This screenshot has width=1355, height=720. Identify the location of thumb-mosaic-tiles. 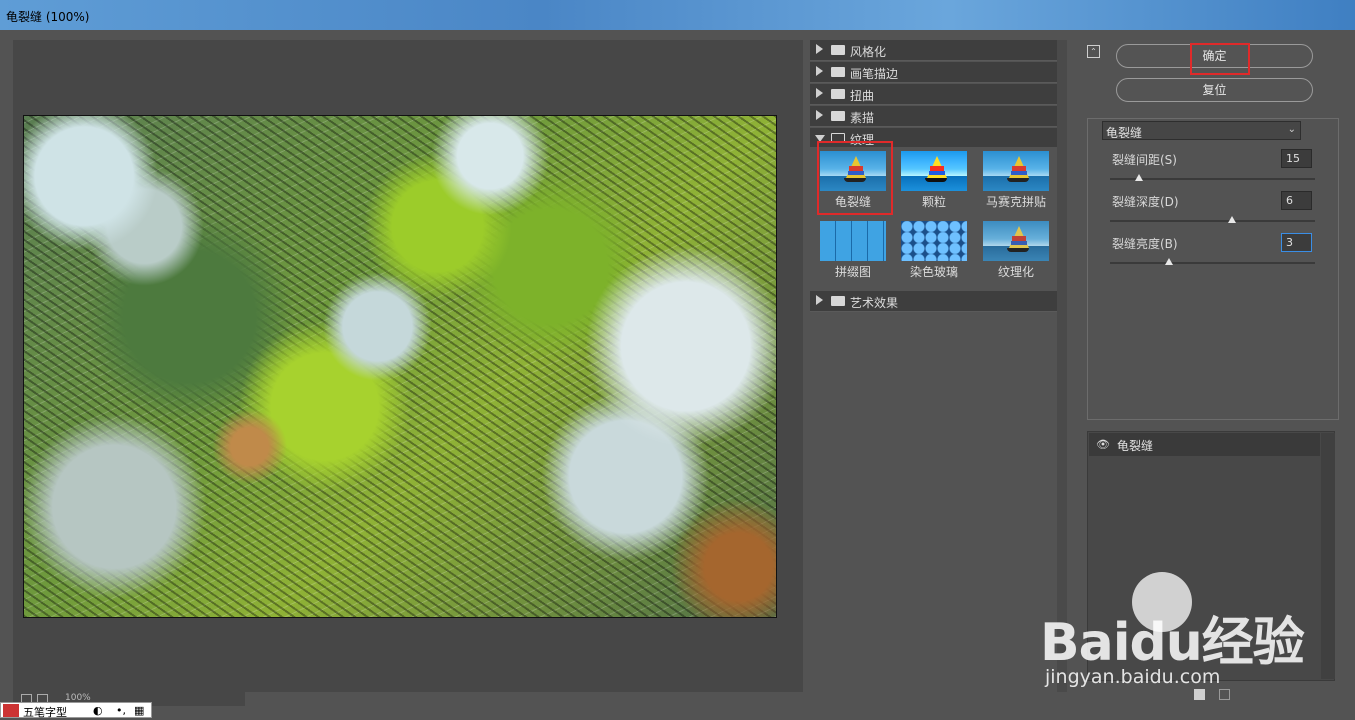
(1016, 171).